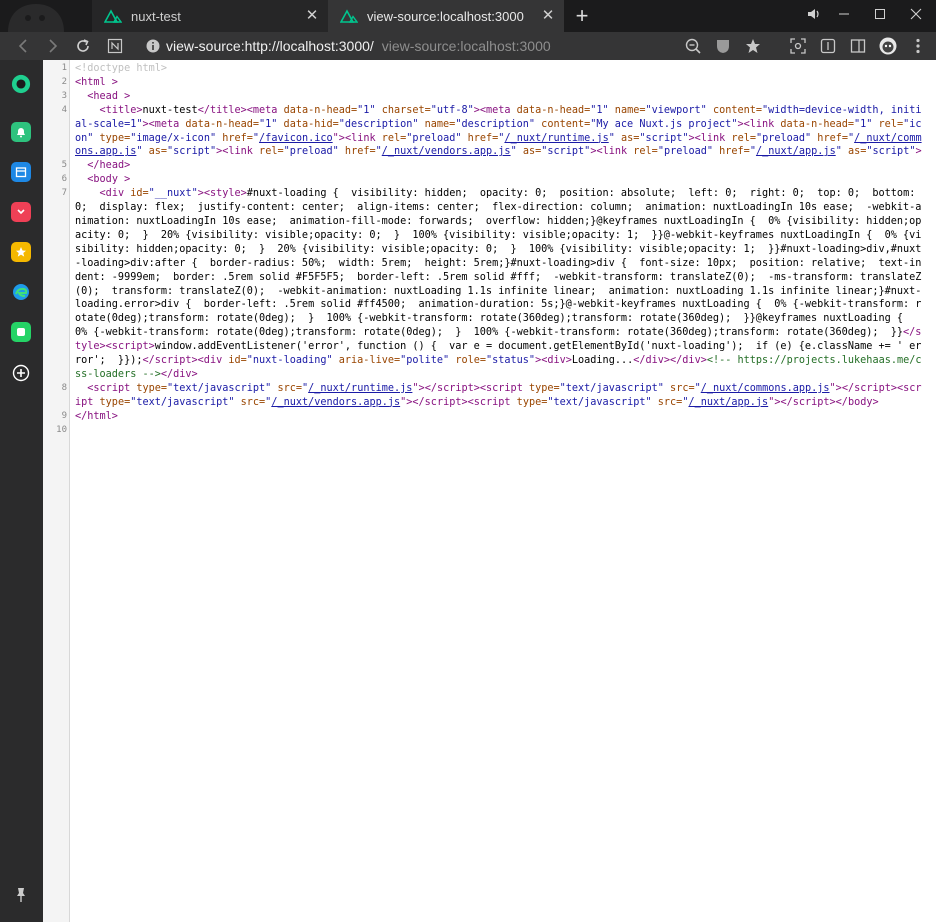 The width and height of the screenshot is (936, 922). What do you see at coordinates (918, 46) in the screenshot?
I see `menu-icon` at bounding box center [918, 46].